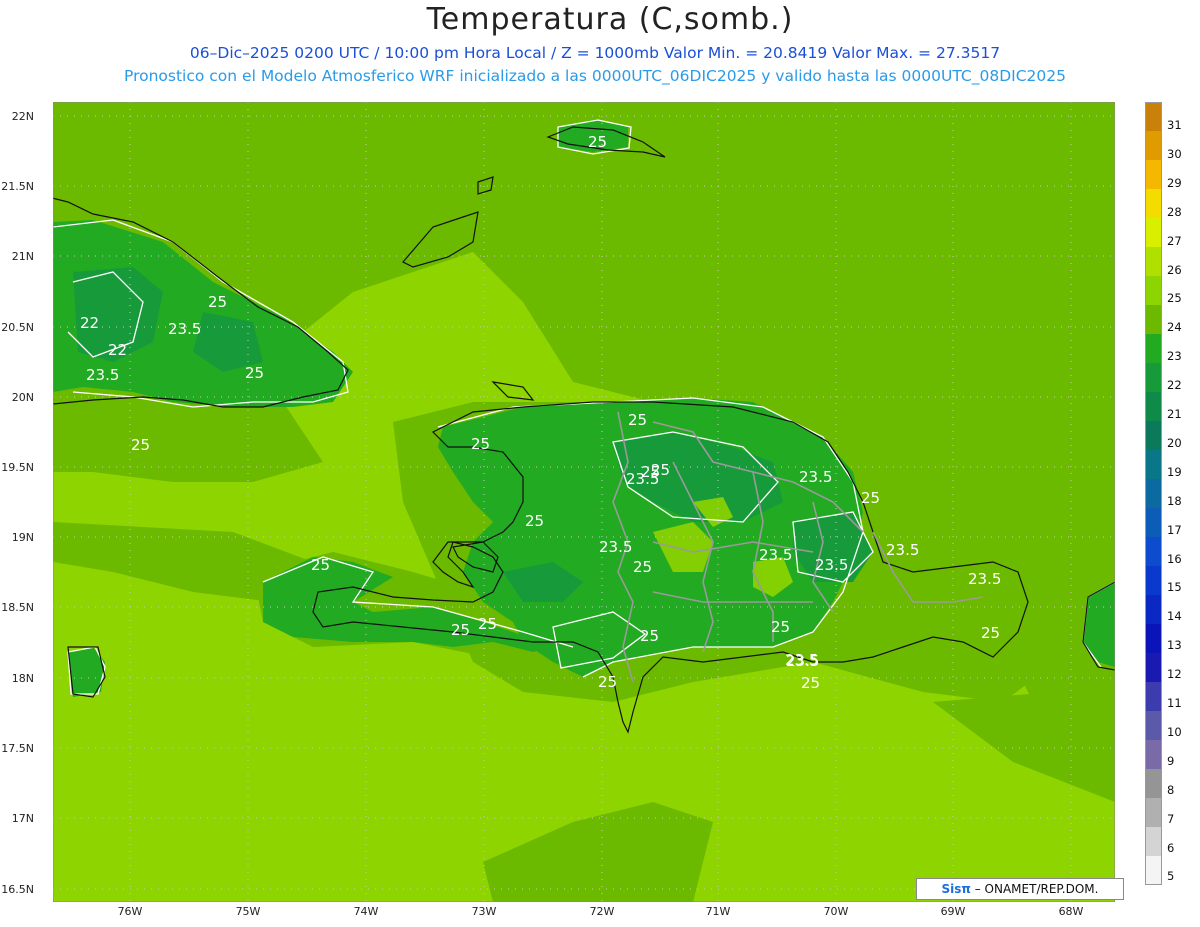  I want to click on lat-label: 20.5N, so click(17, 327).